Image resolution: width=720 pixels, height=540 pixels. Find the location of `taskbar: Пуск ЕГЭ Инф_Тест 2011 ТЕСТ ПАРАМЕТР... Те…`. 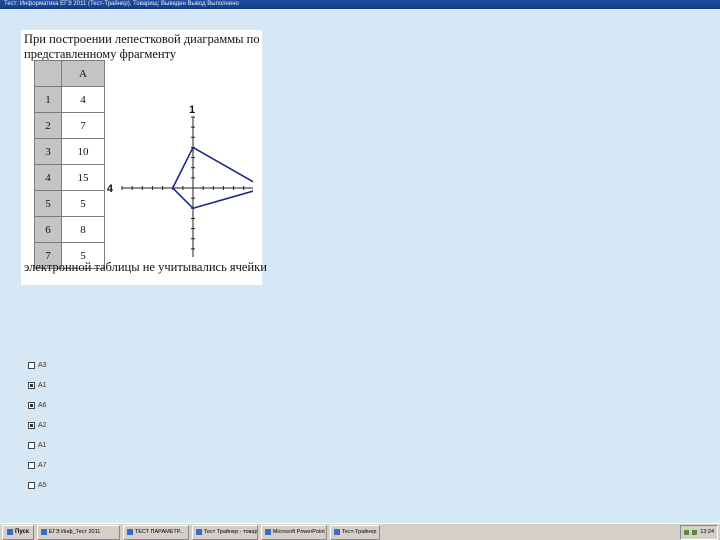

taskbar: Пуск ЕГЭ Инф_Тест 2011 ТЕСТ ПАРАМЕТР... Те… is located at coordinates (360, 531).